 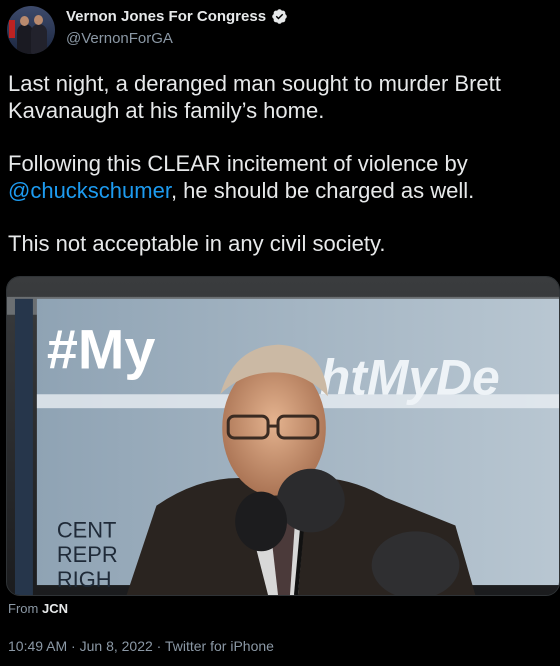 What do you see at coordinates (38, 608) in the screenshot?
I see `media-source: From JCN` at bounding box center [38, 608].